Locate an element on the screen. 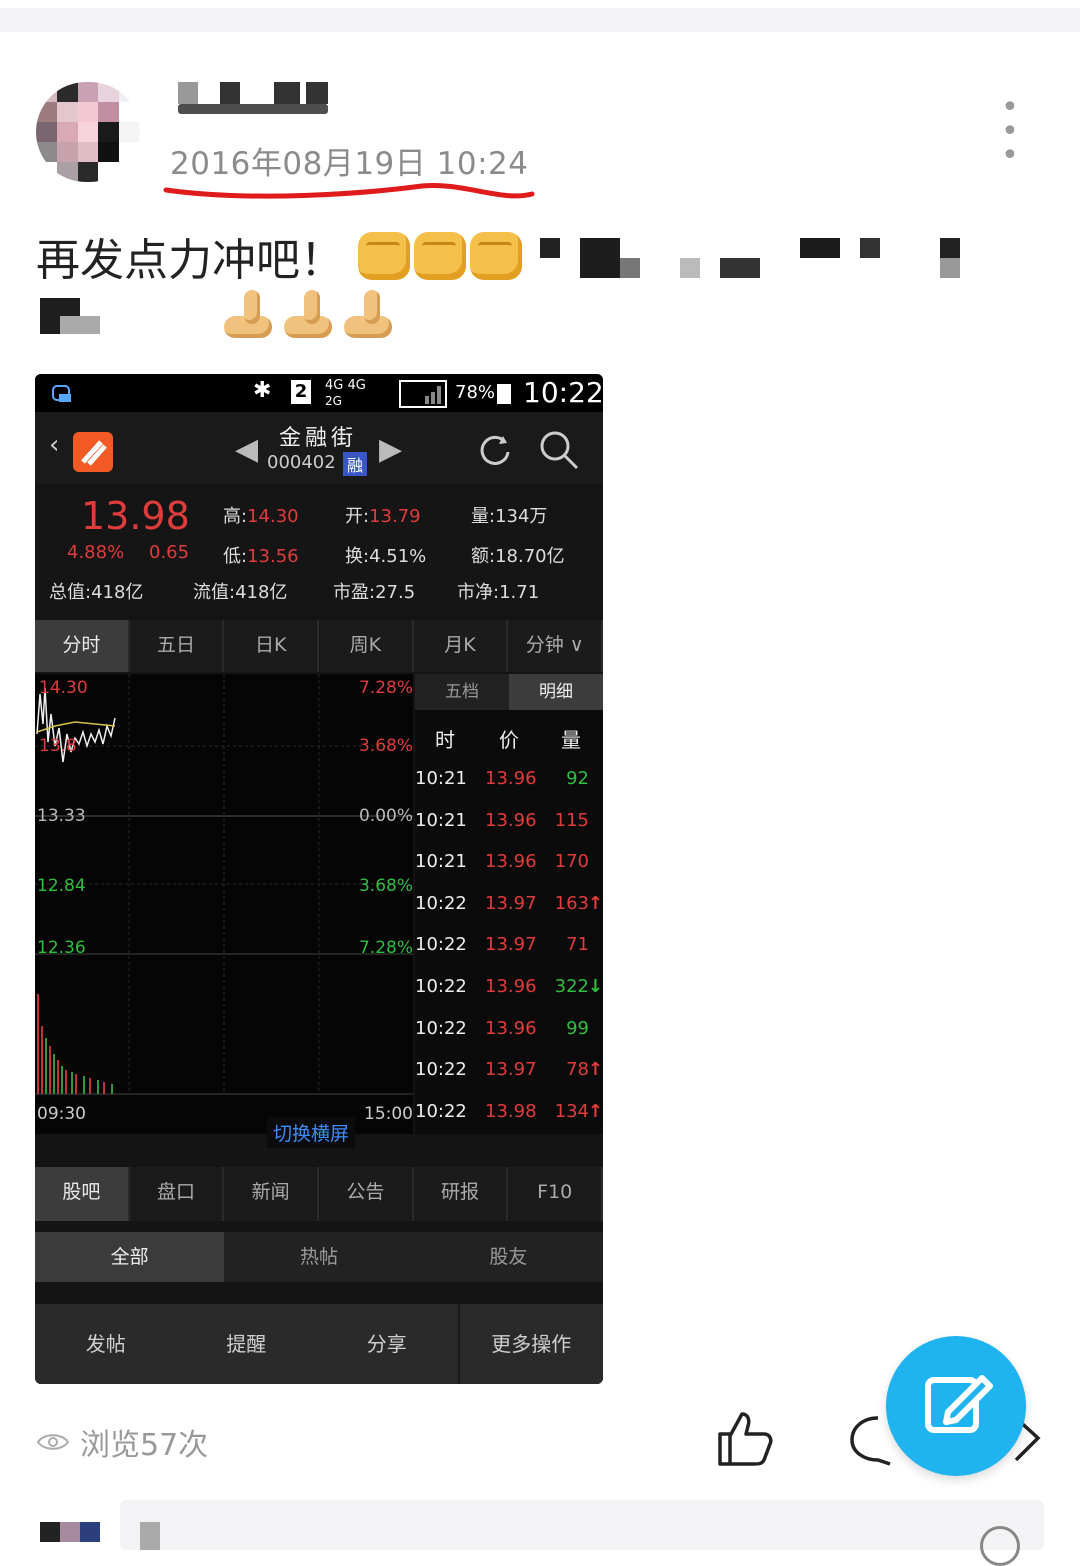  tab-monthly-k: 月K is located at coordinates (461, 646).